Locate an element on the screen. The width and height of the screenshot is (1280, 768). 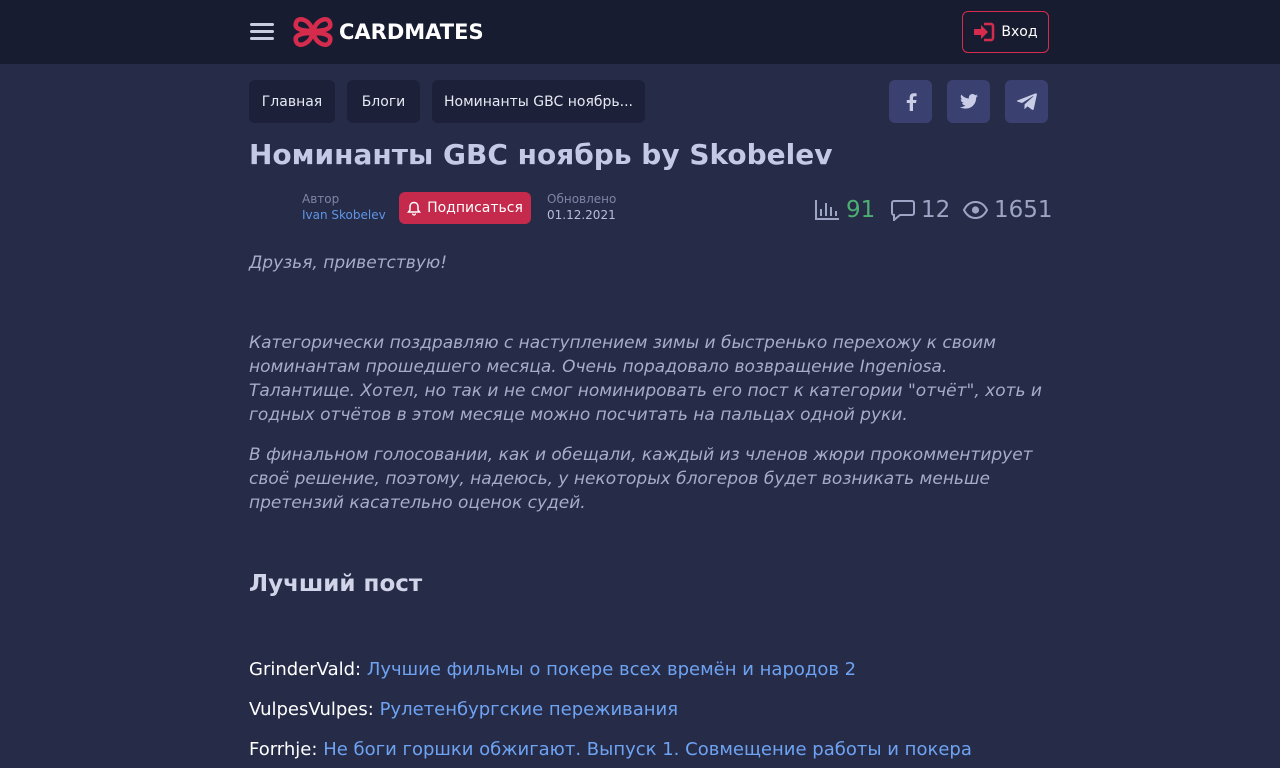
menu-icon is located at coordinates (262, 32).